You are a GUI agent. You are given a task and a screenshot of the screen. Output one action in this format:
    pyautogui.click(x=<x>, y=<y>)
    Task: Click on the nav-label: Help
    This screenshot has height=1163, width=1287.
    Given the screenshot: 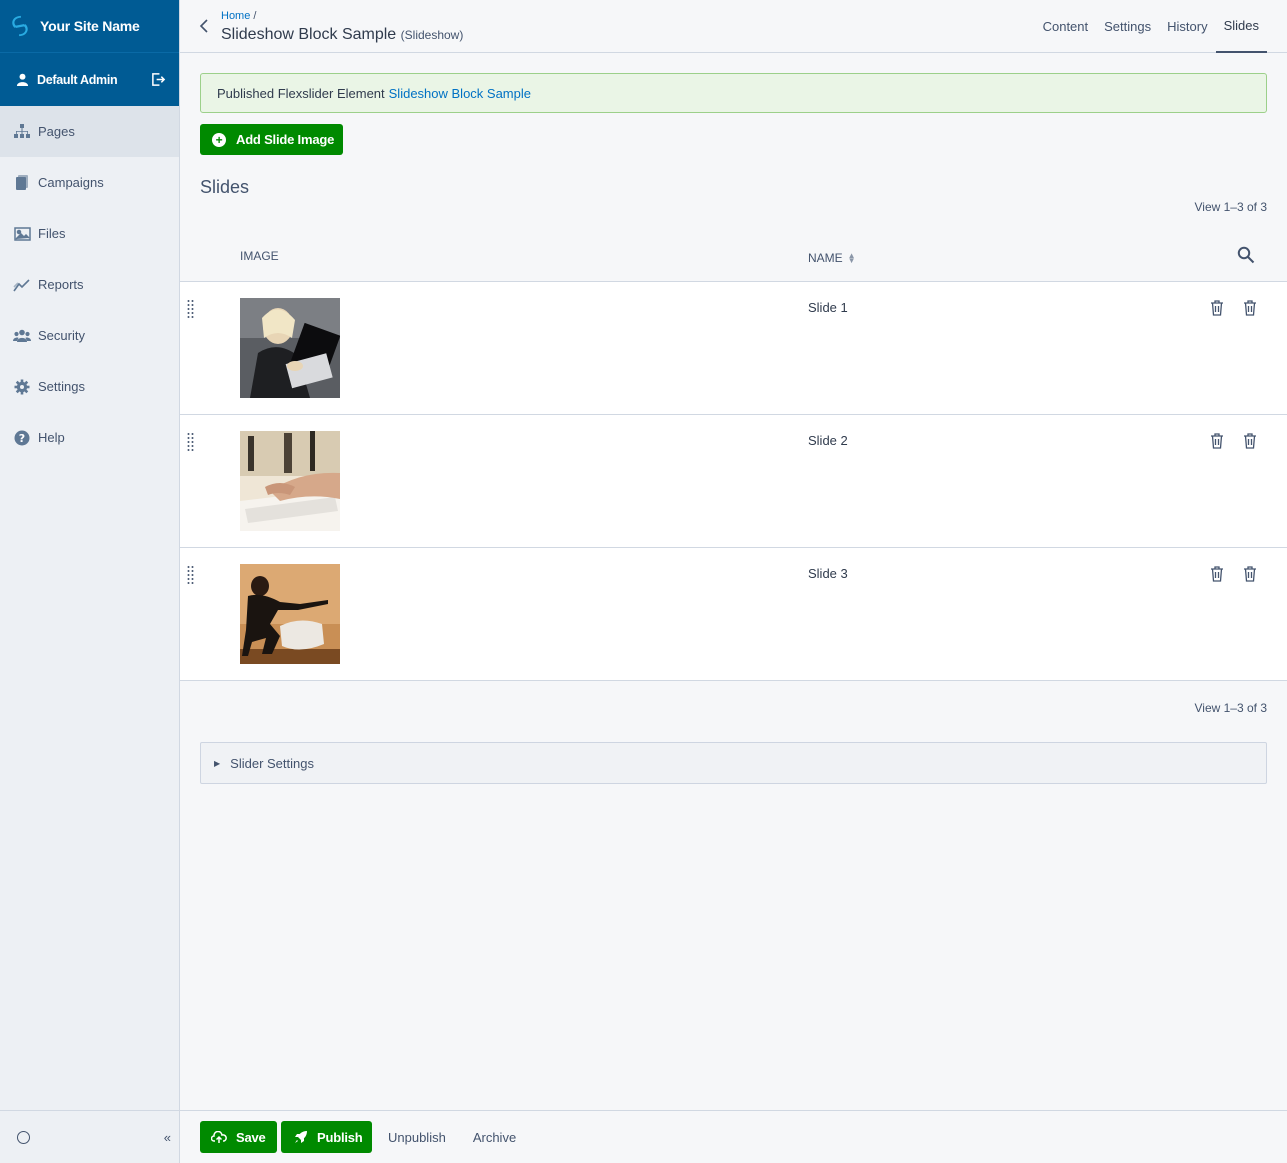 What is the action you would take?
    pyautogui.click(x=51, y=437)
    